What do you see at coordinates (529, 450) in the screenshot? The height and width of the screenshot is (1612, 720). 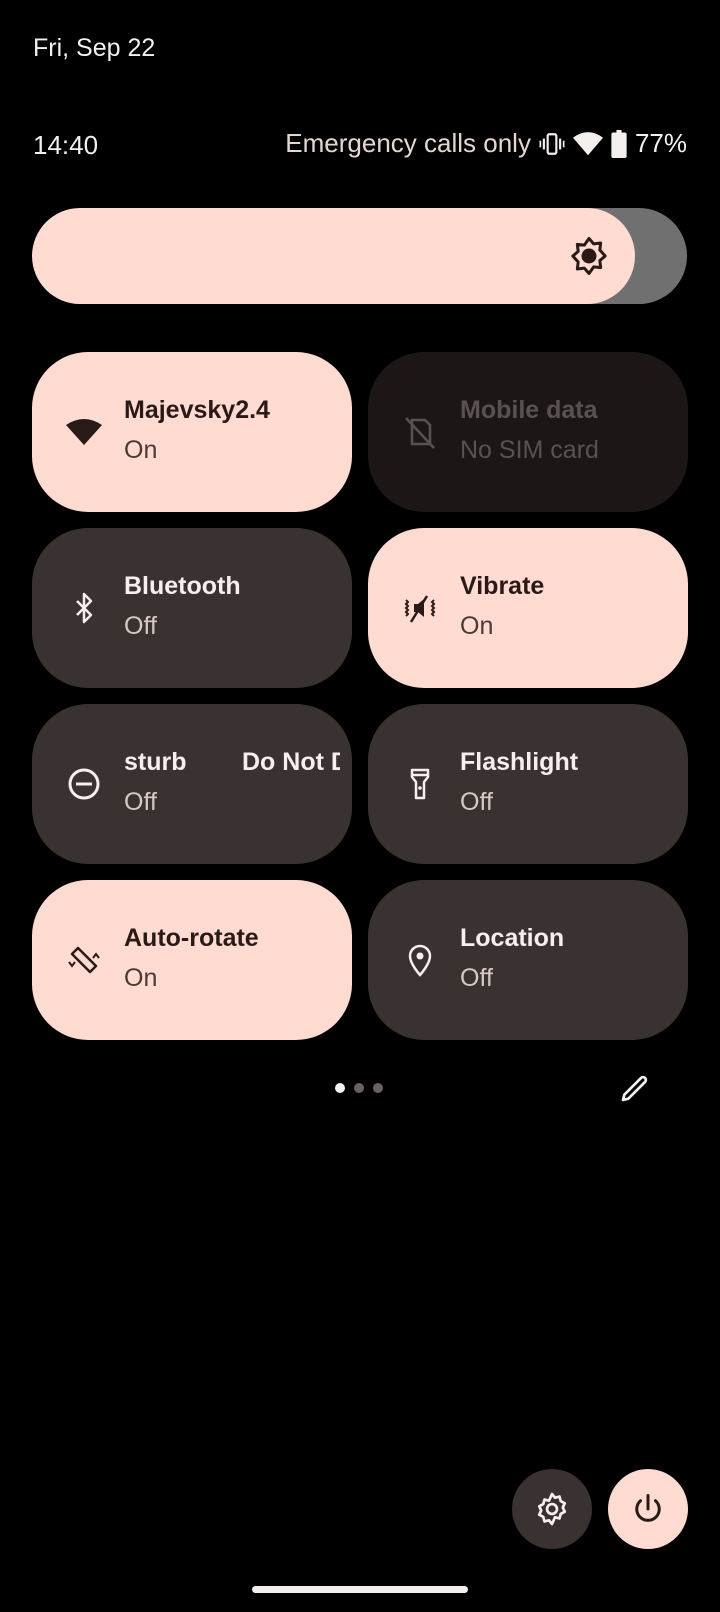 I see `tile-subtitle: No SIM card` at bounding box center [529, 450].